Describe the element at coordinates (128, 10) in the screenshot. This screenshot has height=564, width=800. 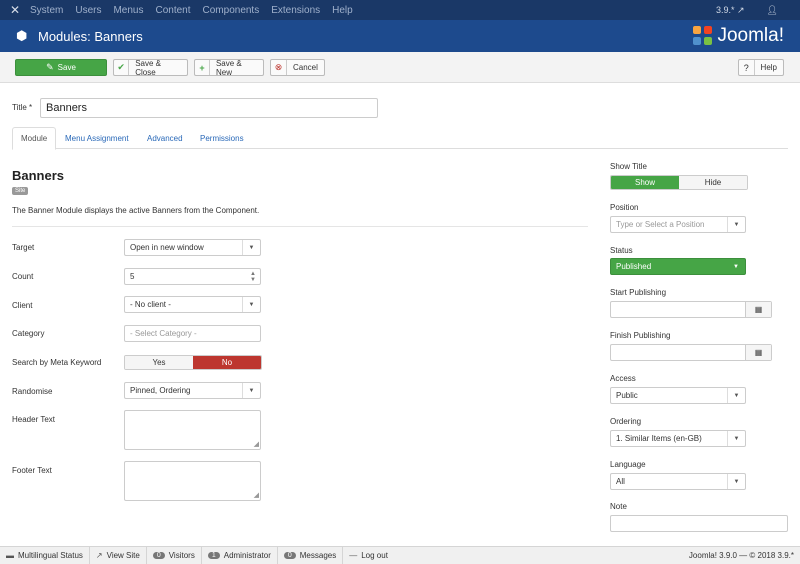
I see `menu-menus: Menus` at that location.